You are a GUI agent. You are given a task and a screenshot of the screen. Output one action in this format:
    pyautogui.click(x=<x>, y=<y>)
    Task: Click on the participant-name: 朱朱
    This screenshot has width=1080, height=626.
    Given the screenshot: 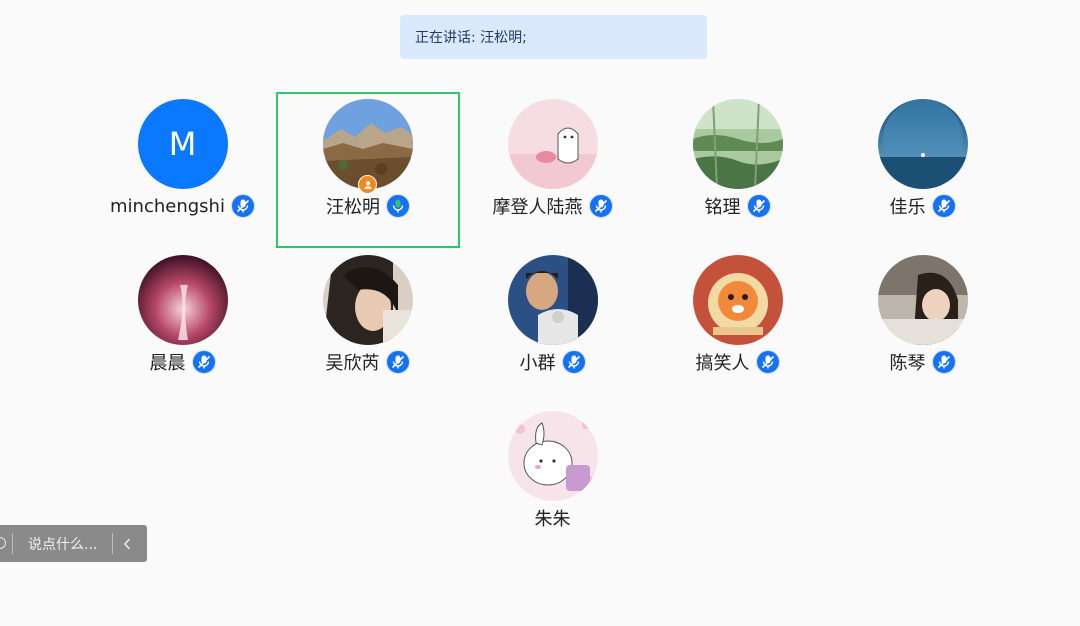 What is the action you would take?
    pyautogui.click(x=552, y=519)
    